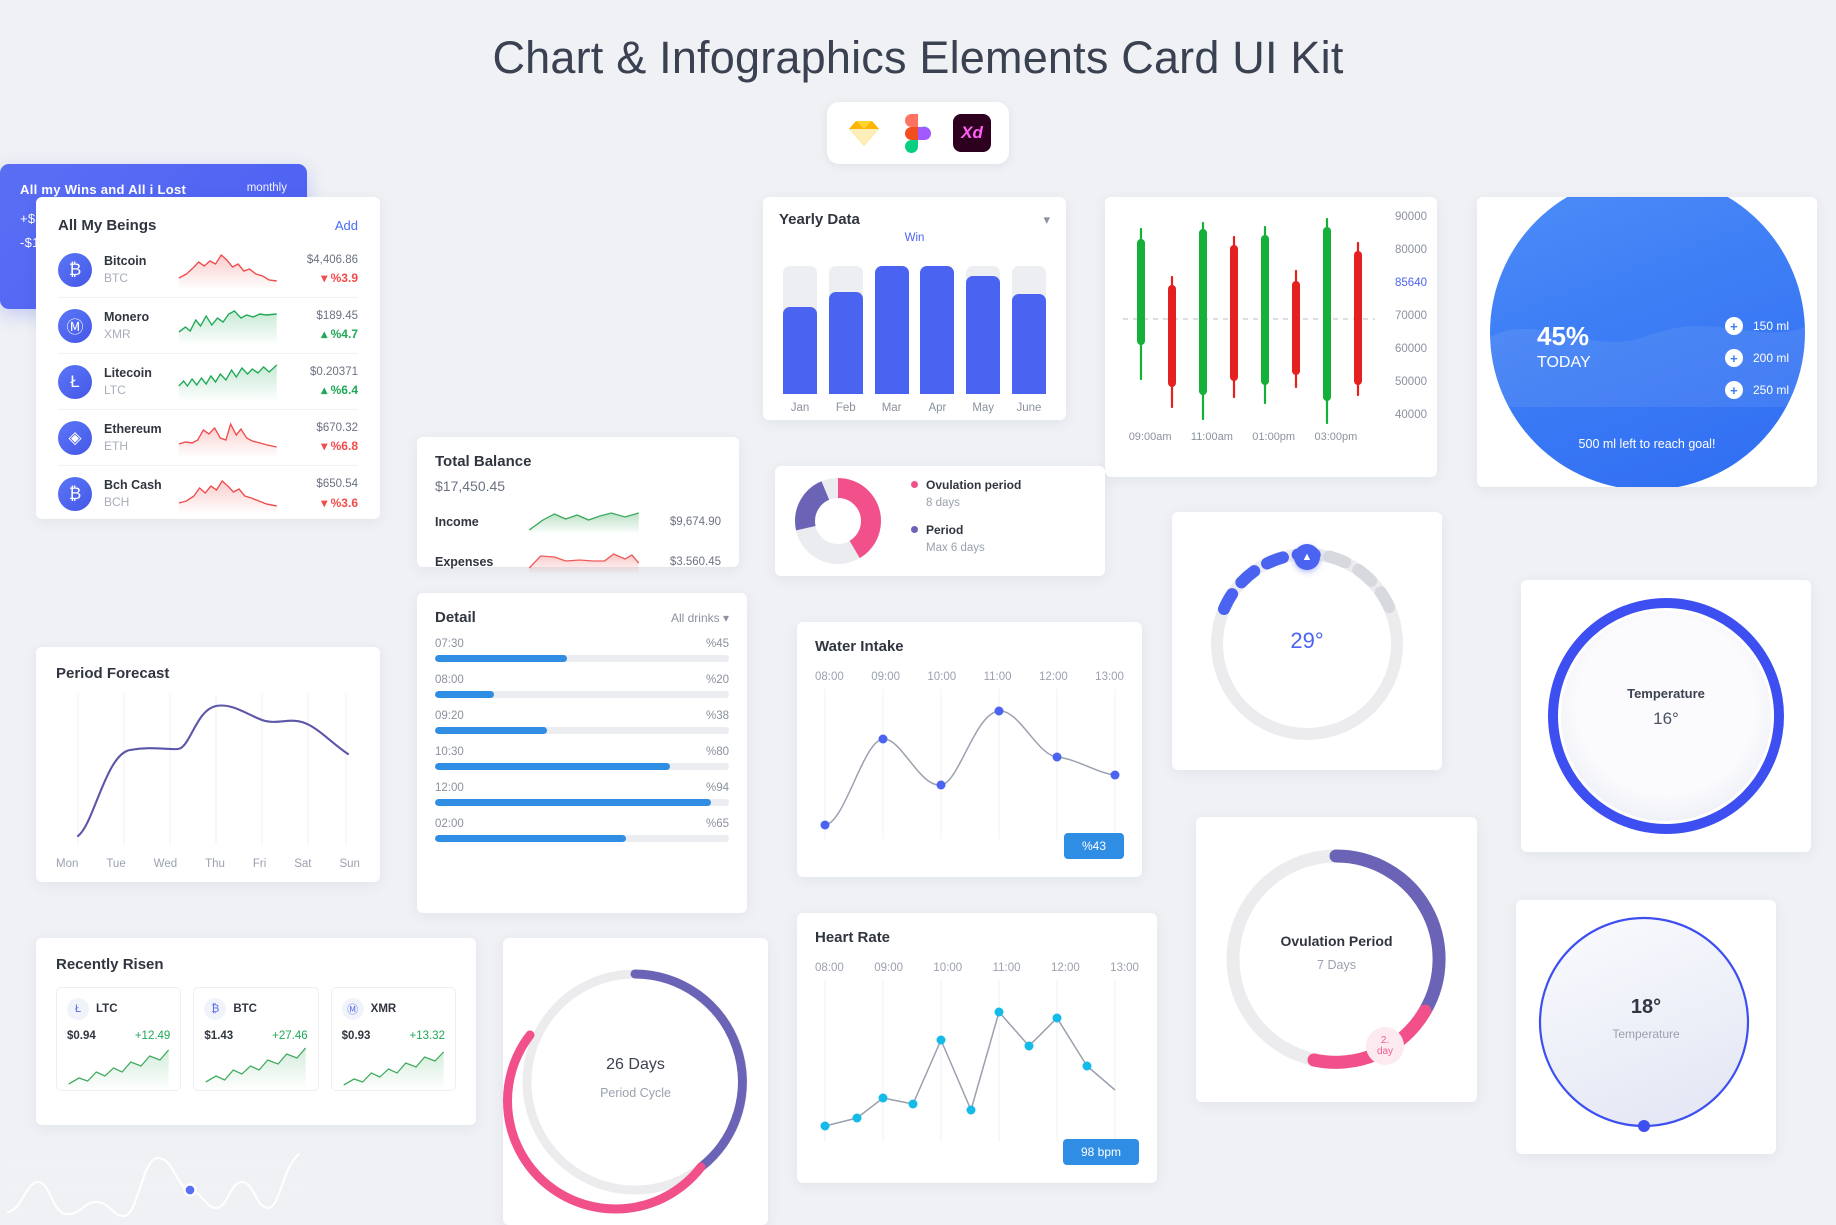  I want to click on period-cycle-card: 26 Days Period Cycle, so click(635, 1081).